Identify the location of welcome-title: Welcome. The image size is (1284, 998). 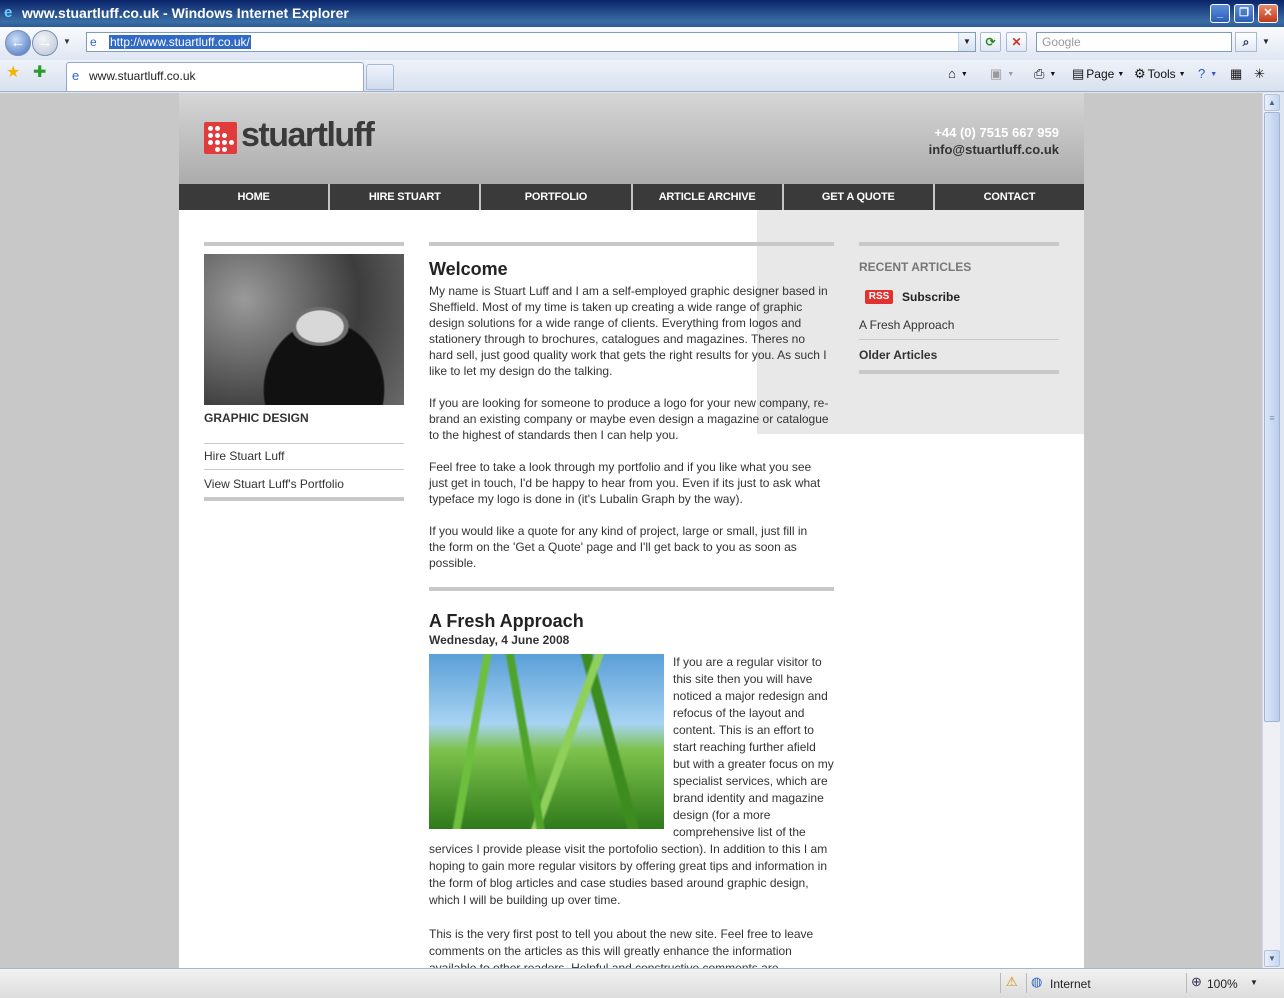
(468, 269).